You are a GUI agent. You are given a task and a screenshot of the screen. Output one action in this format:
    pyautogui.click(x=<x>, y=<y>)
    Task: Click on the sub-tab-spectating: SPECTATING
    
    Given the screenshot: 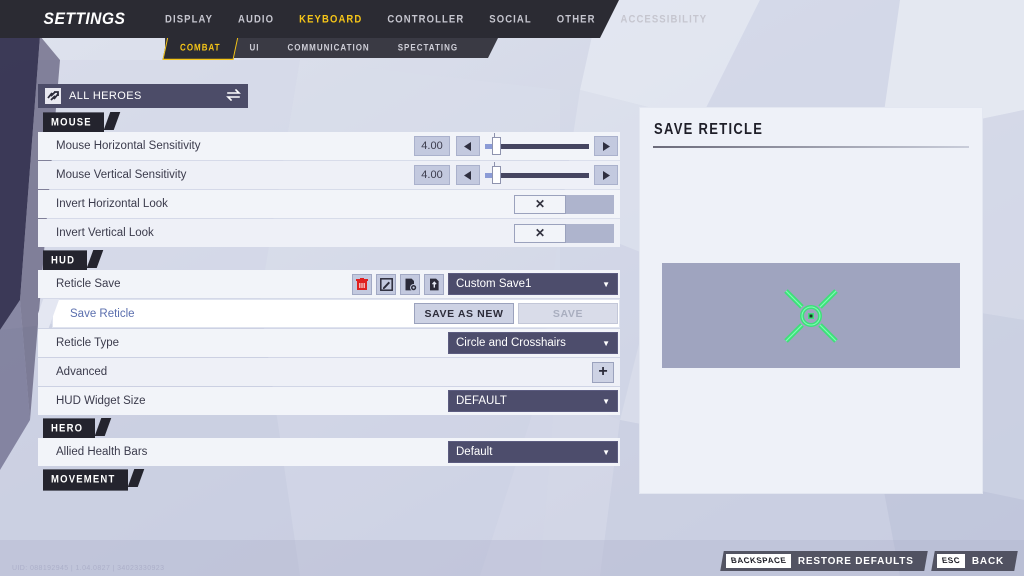 What is the action you would take?
    pyautogui.click(x=428, y=48)
    